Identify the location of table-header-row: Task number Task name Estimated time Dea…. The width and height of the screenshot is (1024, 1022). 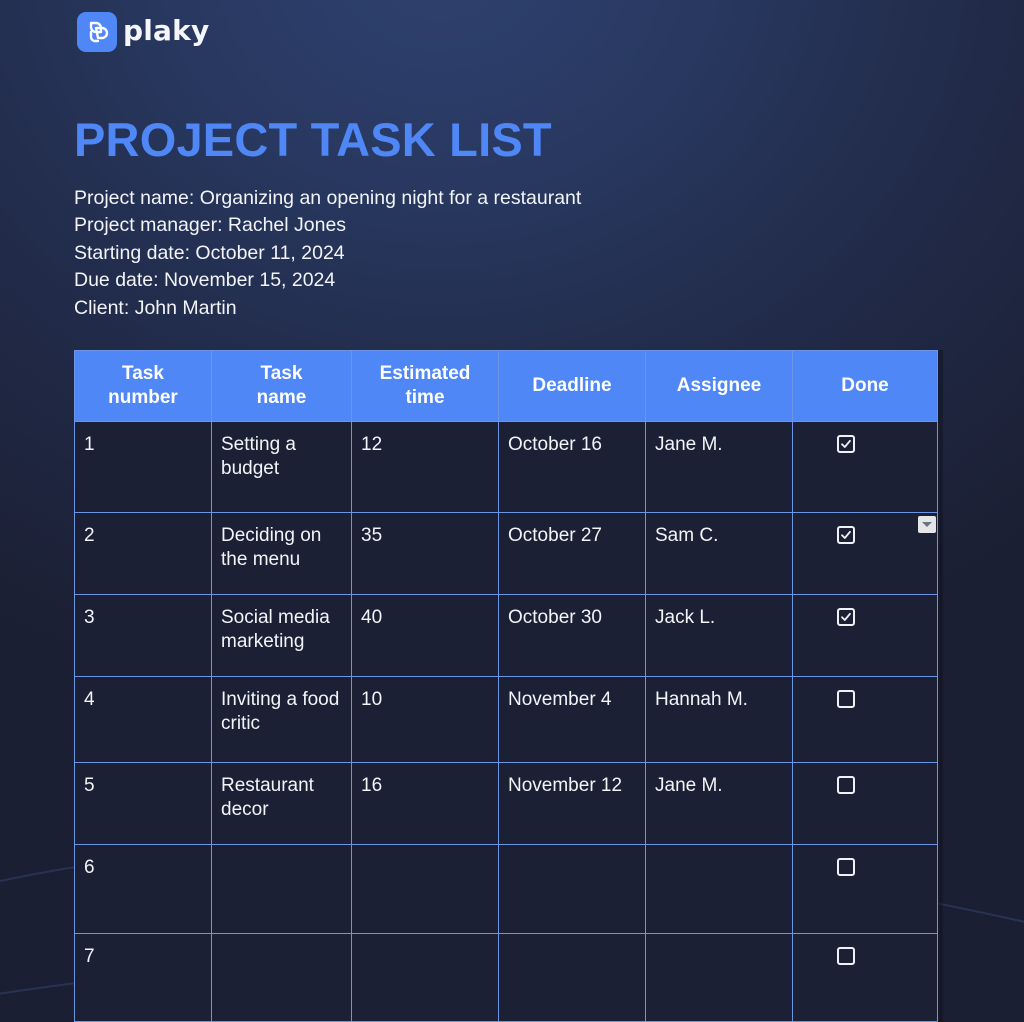
(506, 386).